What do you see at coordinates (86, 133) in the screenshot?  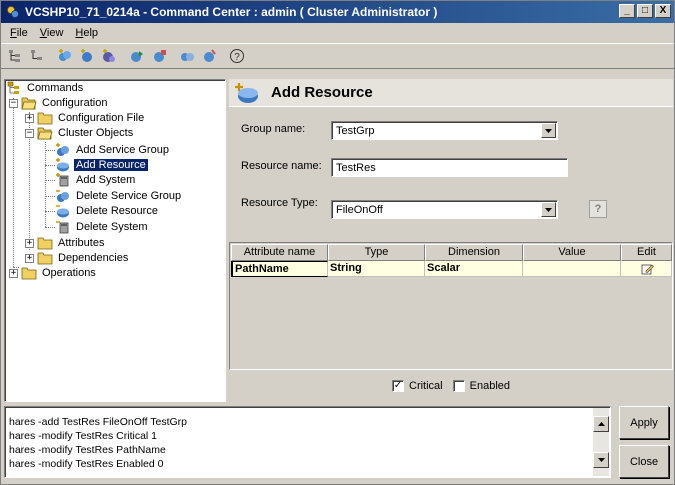 I see `tree-node-cluster-objects: Cluster Objects` at bounding box center [86, 133].